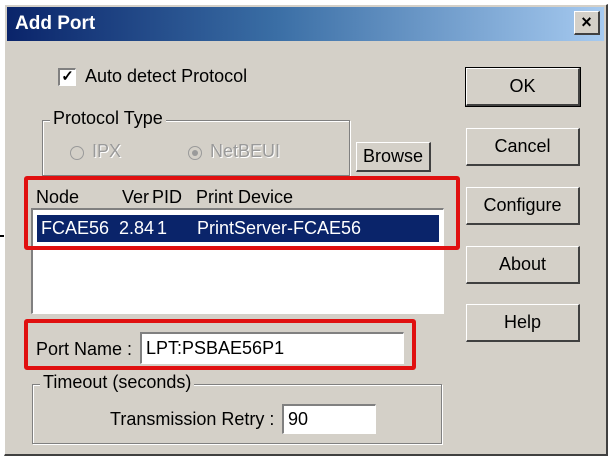 Image resolution: width=615 pixels, height=463 pixels. Describe the element at coordinates (220, 344) in the screenshot. I see `port-name-highlight-box` at that location.